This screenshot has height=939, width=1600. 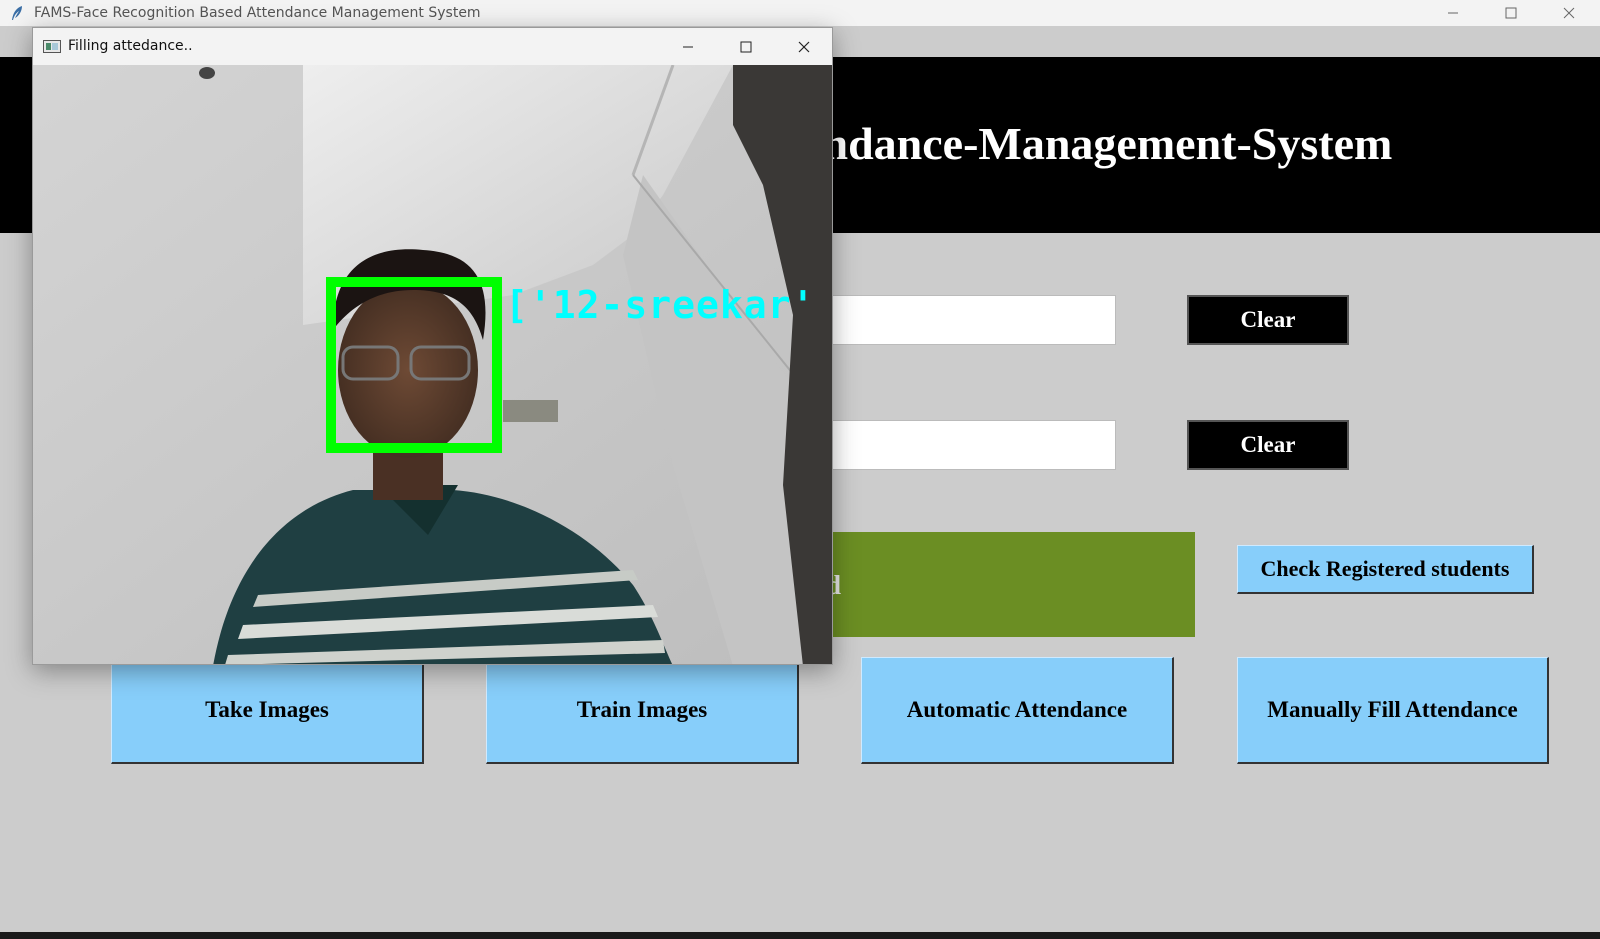 I want to click on camera-minimize-button, so click(x=688, y=46).